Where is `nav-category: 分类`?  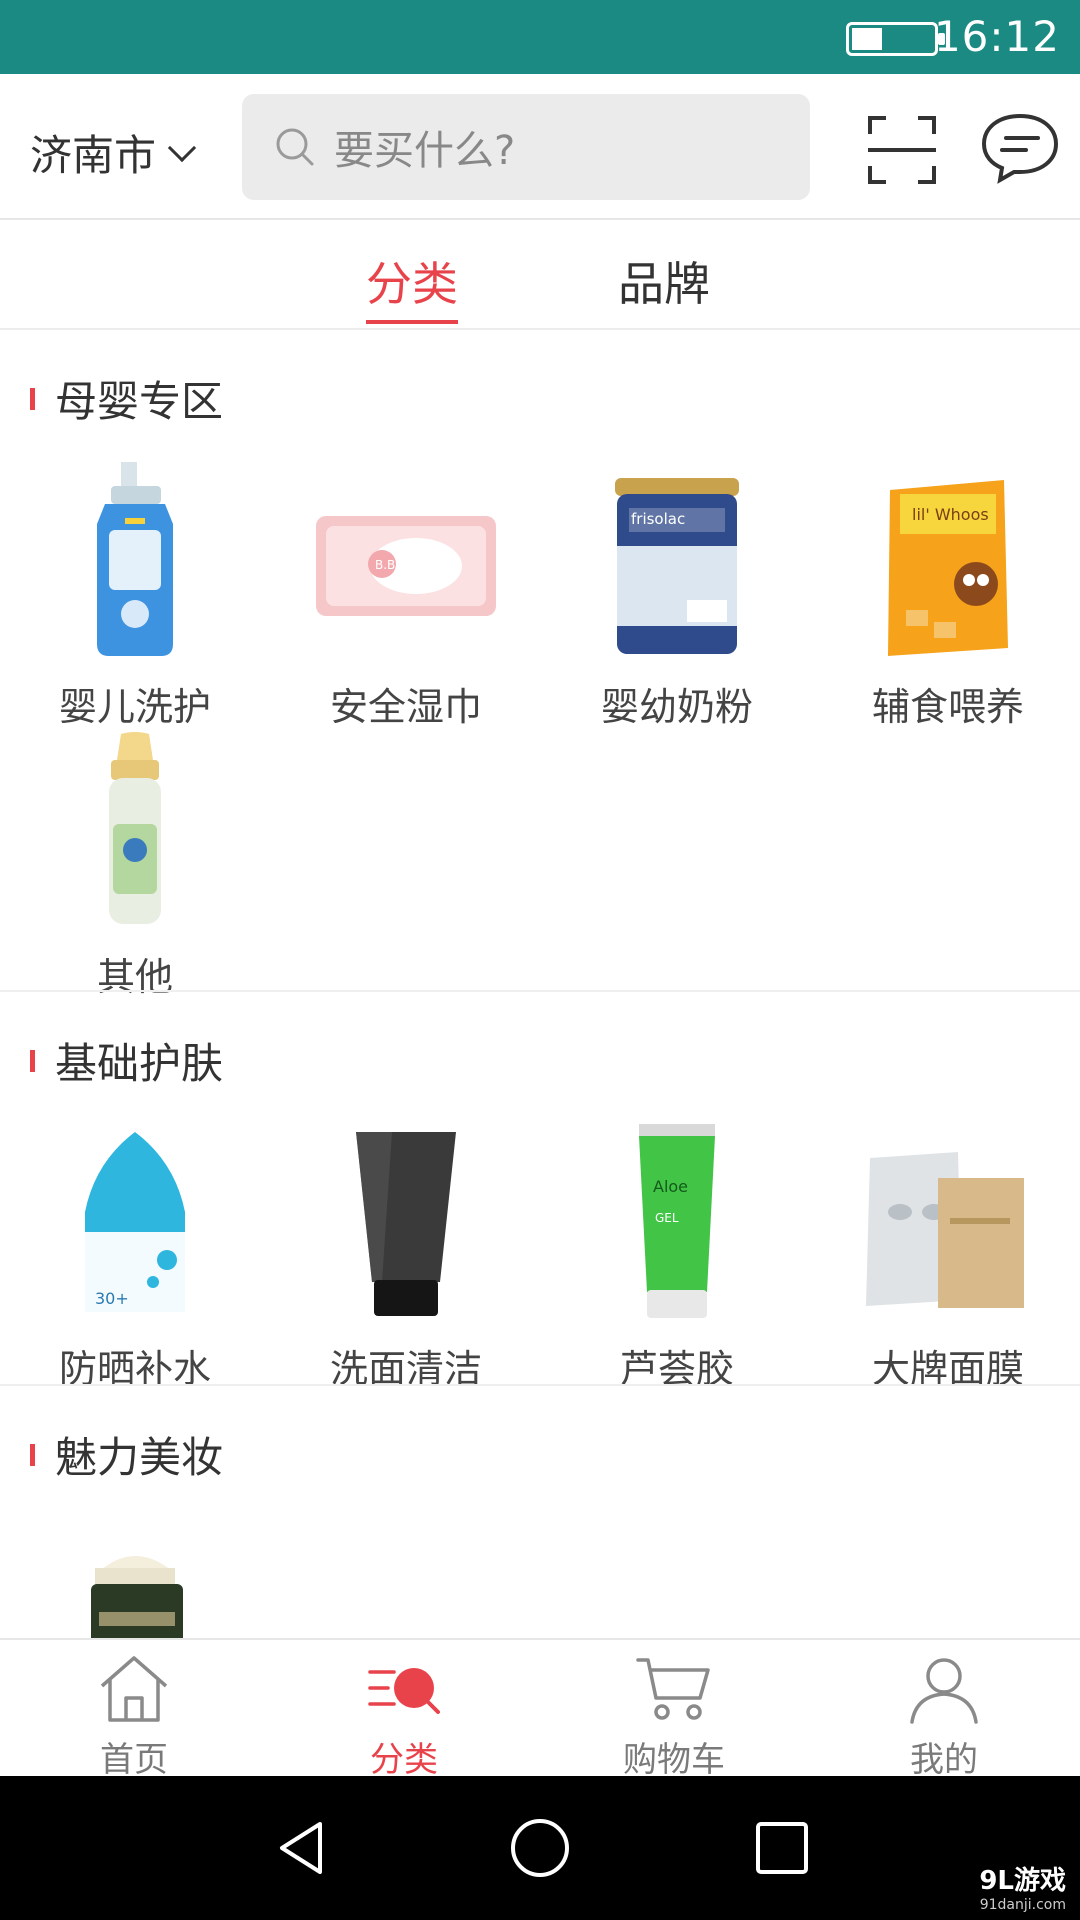
nav-category: 分类 is located at coordinates (404, 1716).